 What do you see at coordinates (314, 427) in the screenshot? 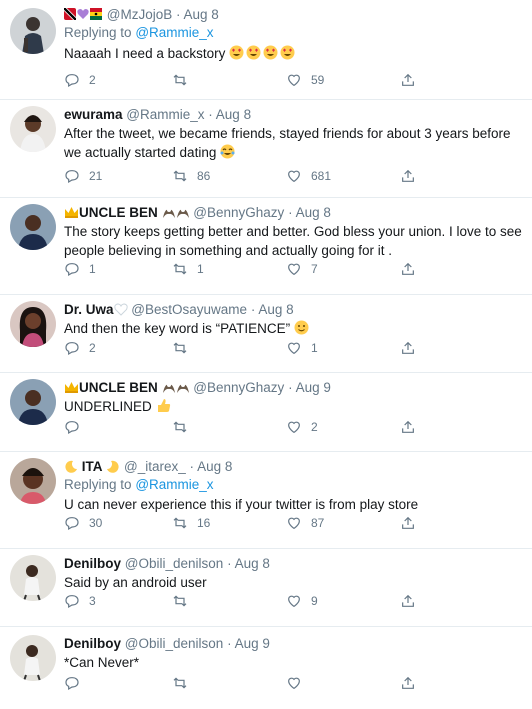
I see `like-count: 2` at bounding box center [314, 427].